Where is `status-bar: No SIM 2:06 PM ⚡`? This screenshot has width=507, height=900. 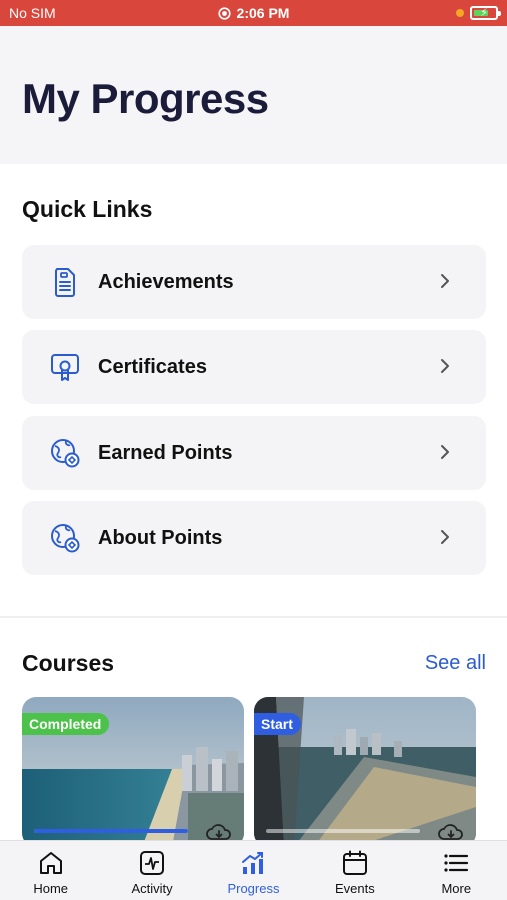
status-bar: No SIM 2:06 PM ⚡ is located at coordinates (253, 13).